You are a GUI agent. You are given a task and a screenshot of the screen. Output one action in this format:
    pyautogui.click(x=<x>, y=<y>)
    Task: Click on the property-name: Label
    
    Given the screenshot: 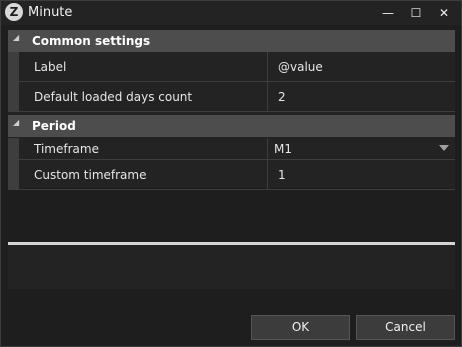 What is the action you would take?
    pyautogui.click(x=50, y=67)
    